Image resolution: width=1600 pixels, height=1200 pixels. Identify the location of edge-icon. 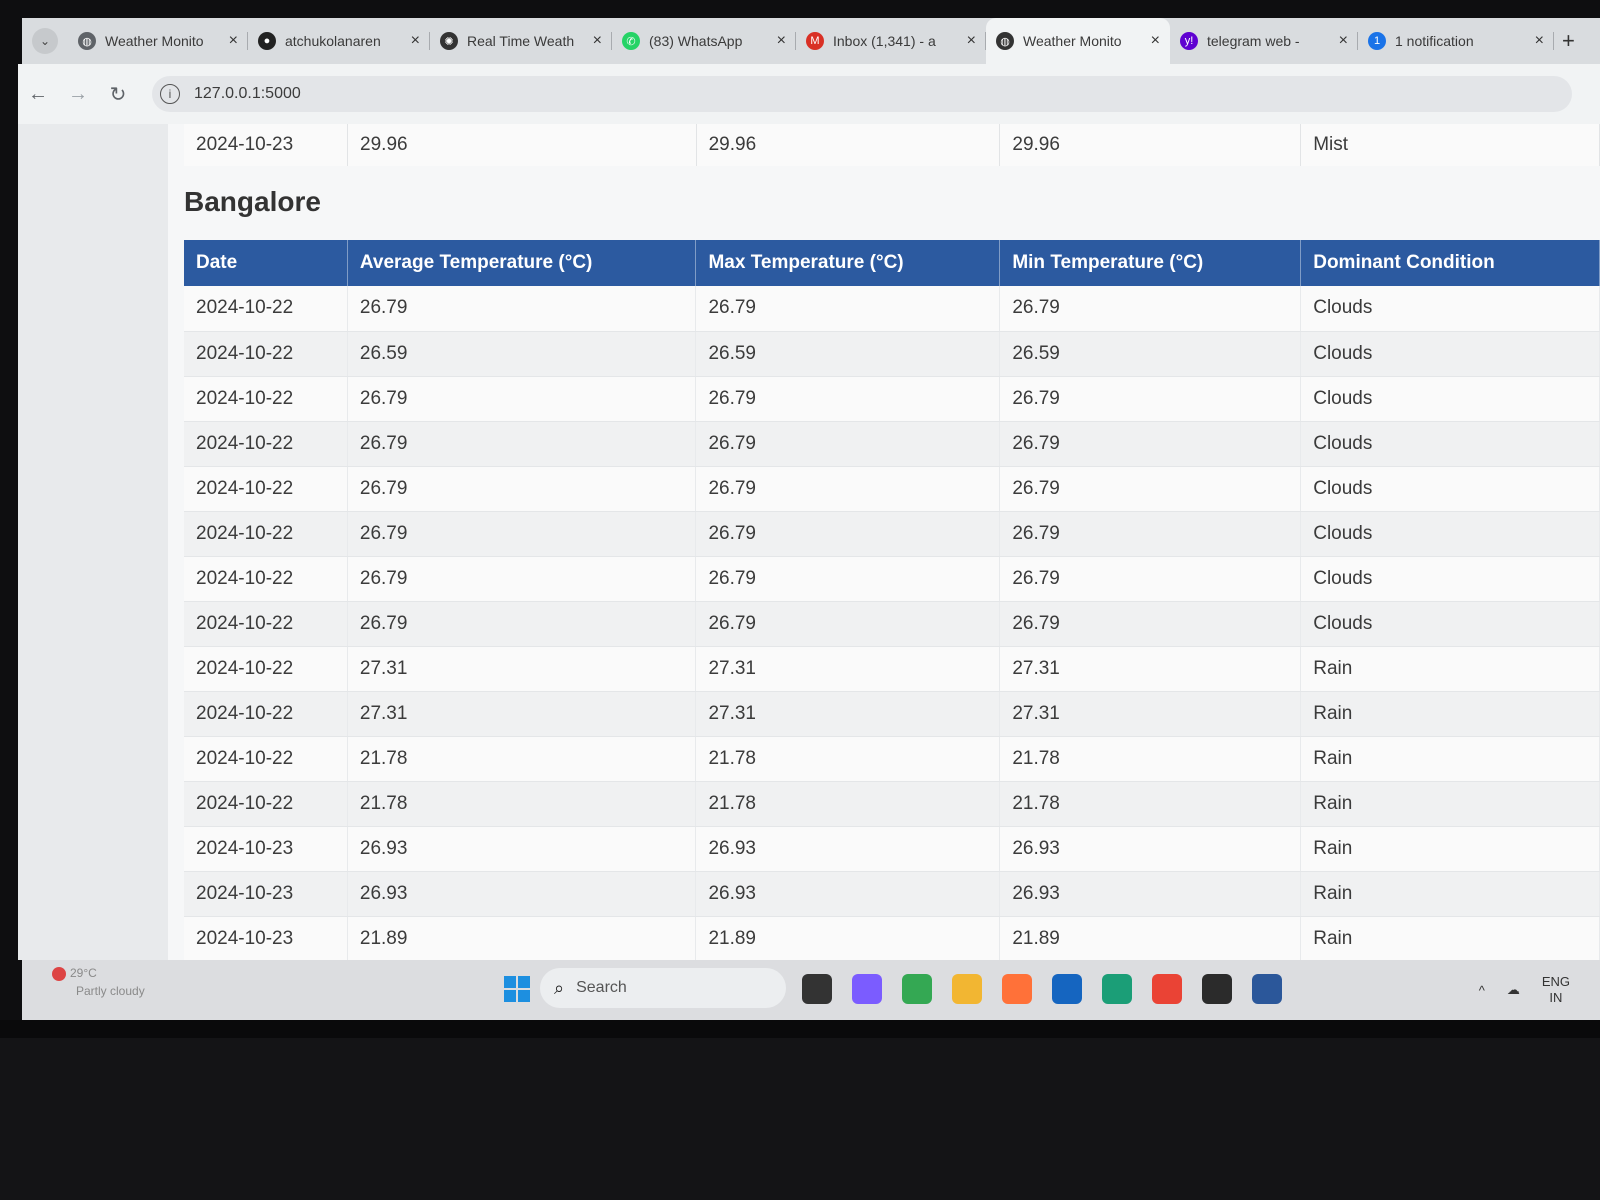
(1117, 989).